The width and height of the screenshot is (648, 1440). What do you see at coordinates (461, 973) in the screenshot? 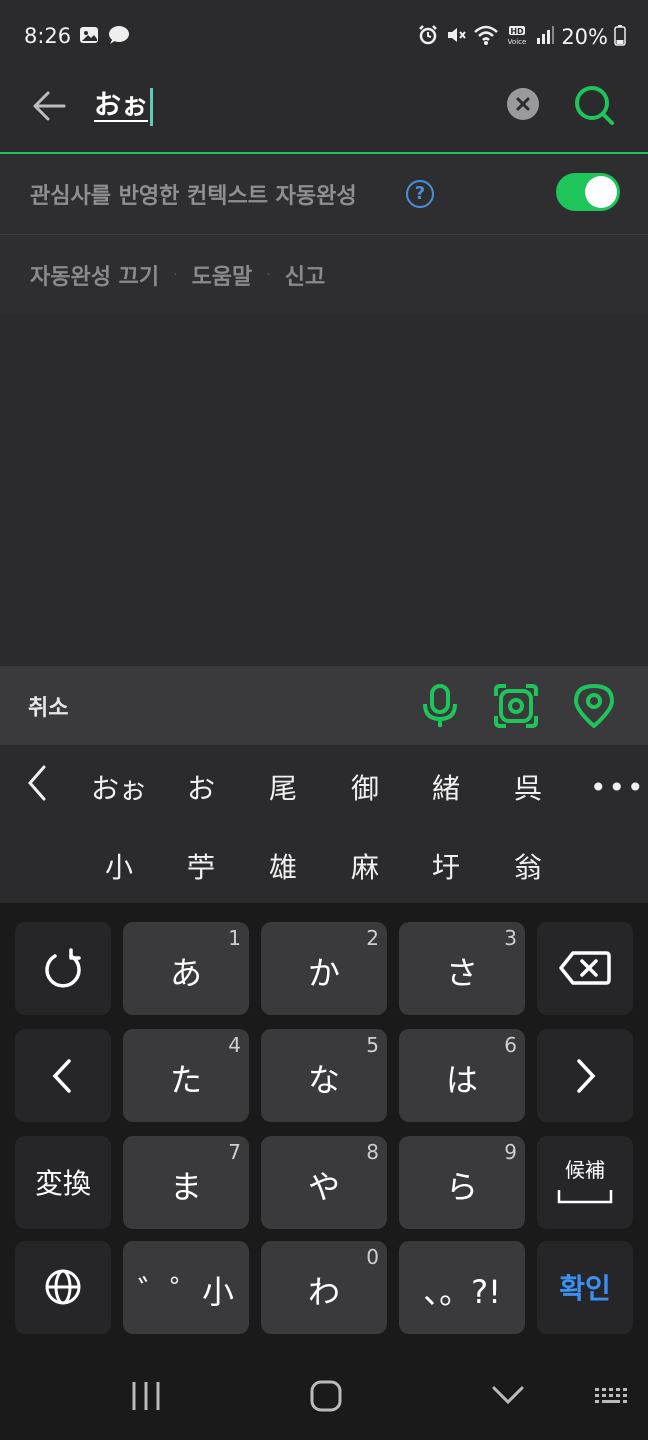
I see `key-label: さ` at bounding box center [461, 973].